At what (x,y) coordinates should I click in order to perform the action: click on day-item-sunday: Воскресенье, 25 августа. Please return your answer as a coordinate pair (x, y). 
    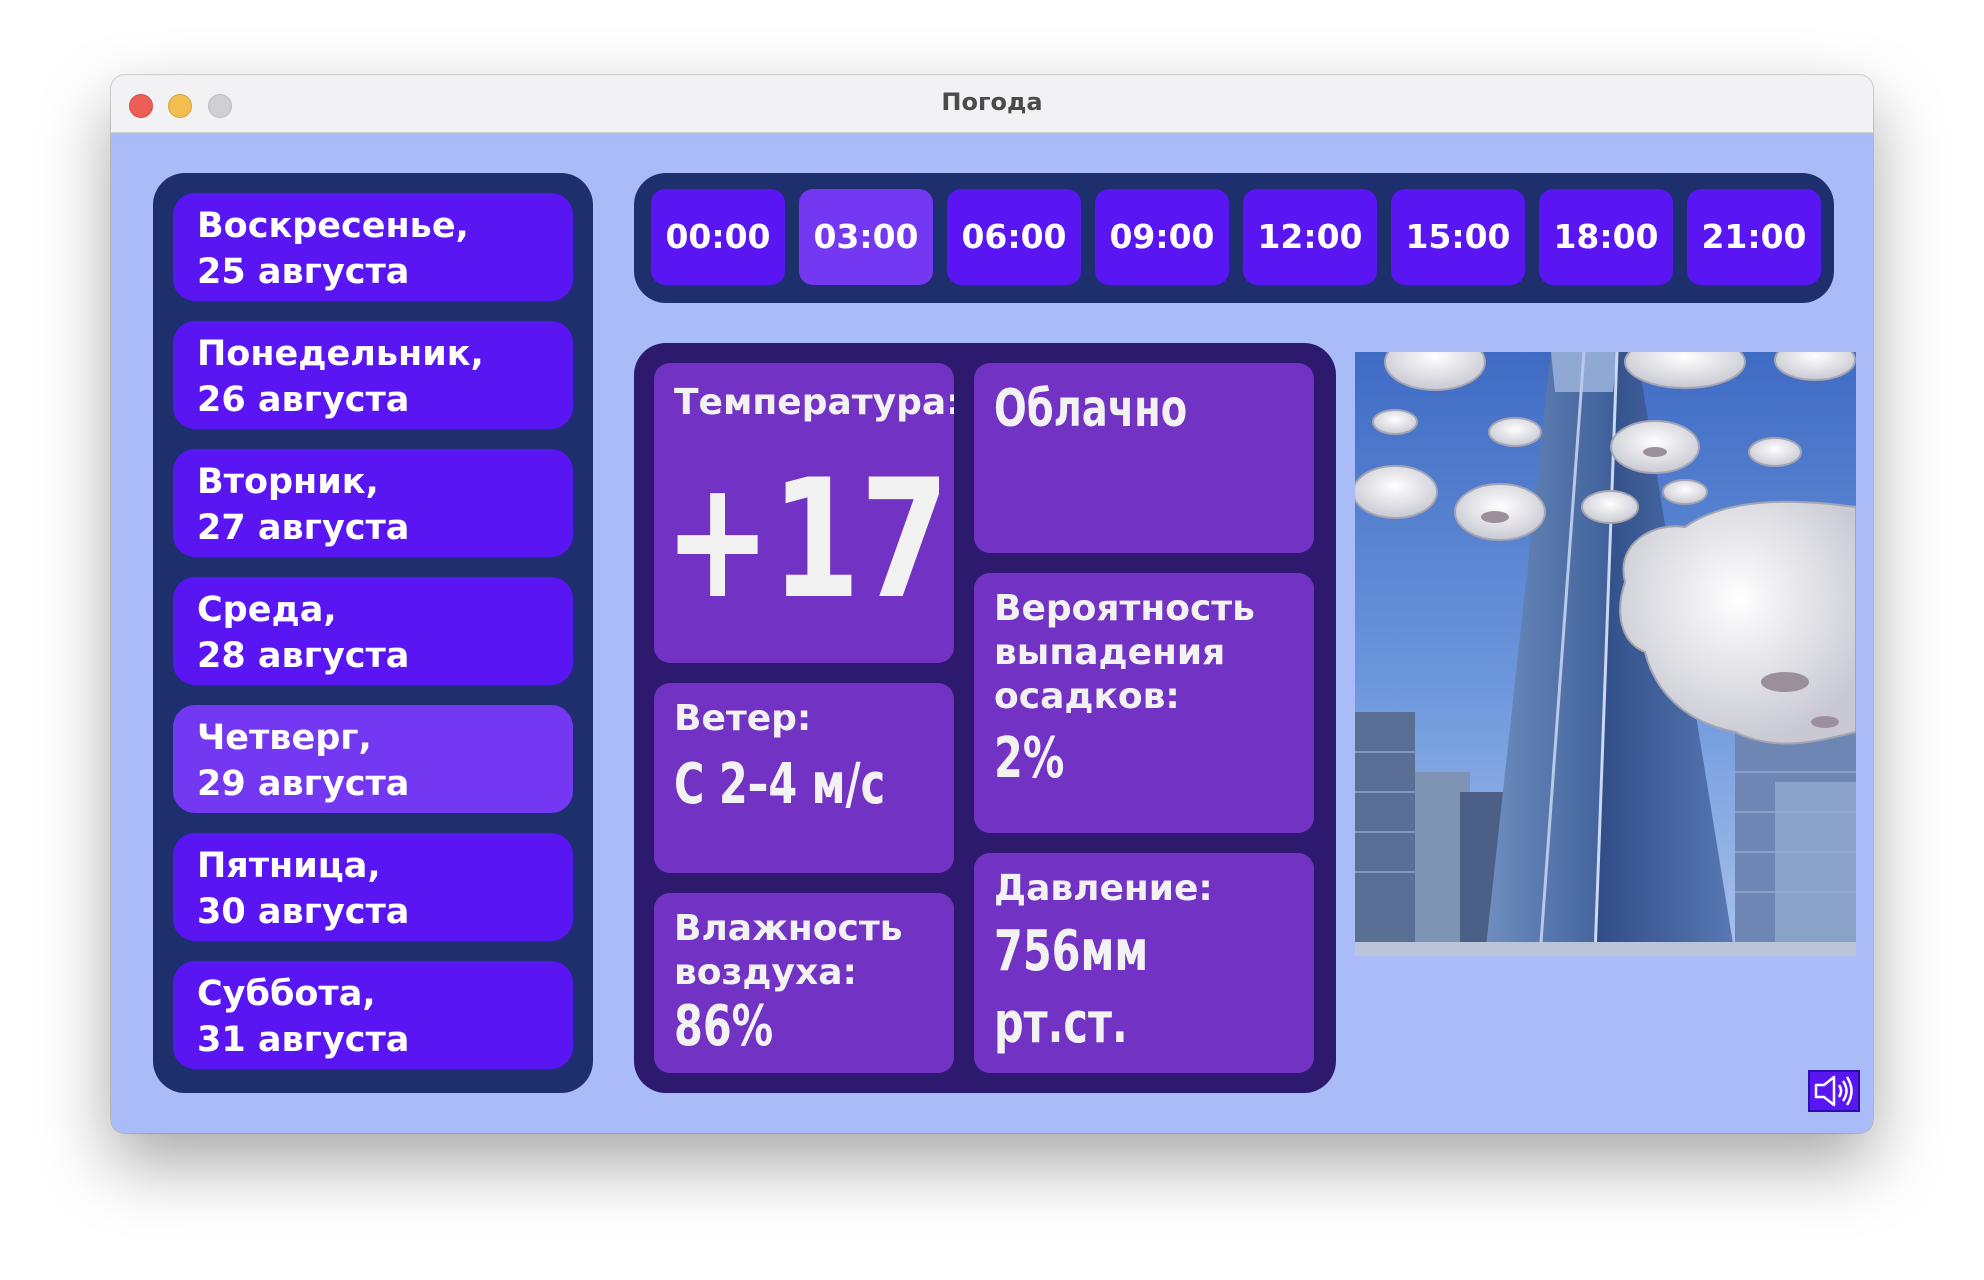
    Looking at the image, I should click on (373, 247).